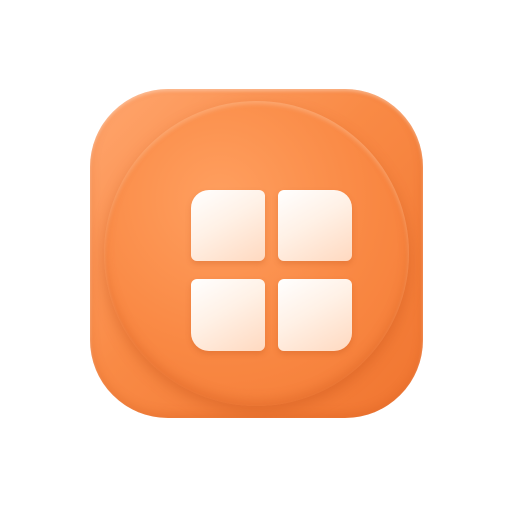 The height and width of the screenshot is (512, 512). What do you see at coordinates (315, 225) in the screenshot?
I see `grid-tile-top-right` at bounding box center [315, 225].